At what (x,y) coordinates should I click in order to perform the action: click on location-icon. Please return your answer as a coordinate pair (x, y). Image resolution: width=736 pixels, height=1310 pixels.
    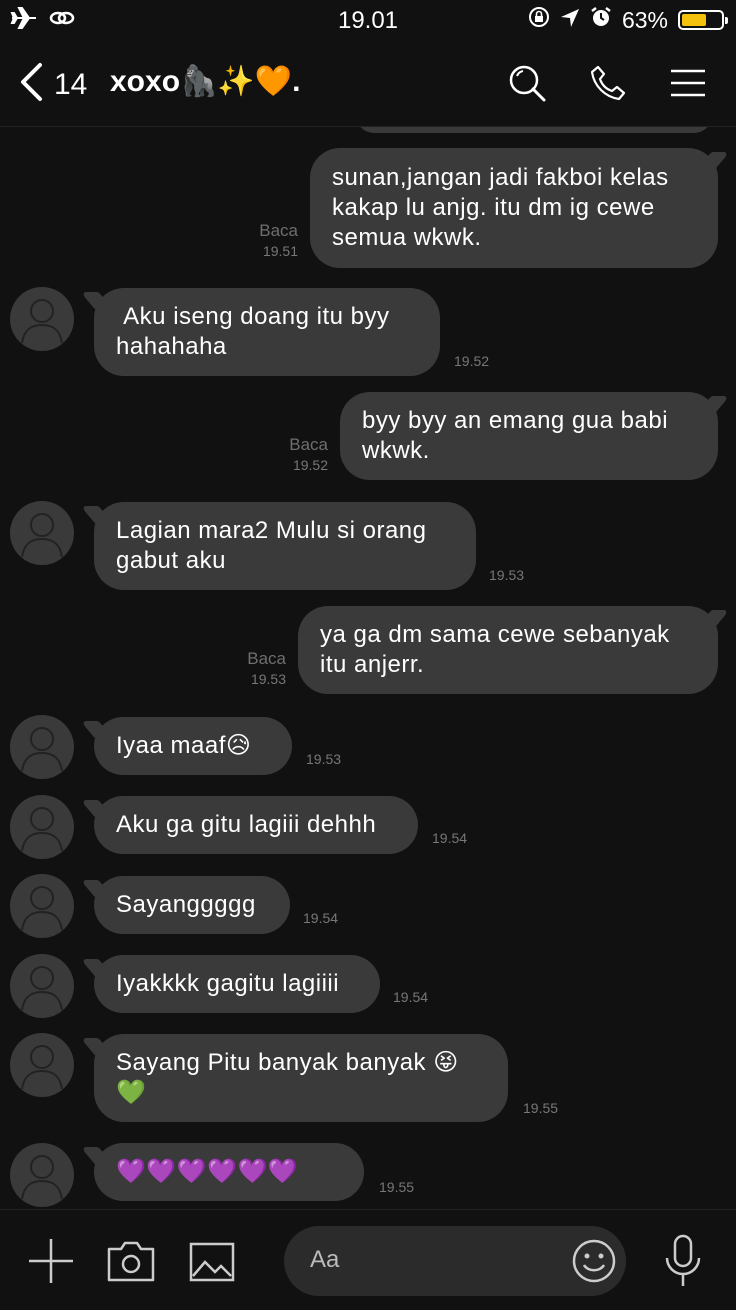
    Looking at the image, I should click on (570, 20).